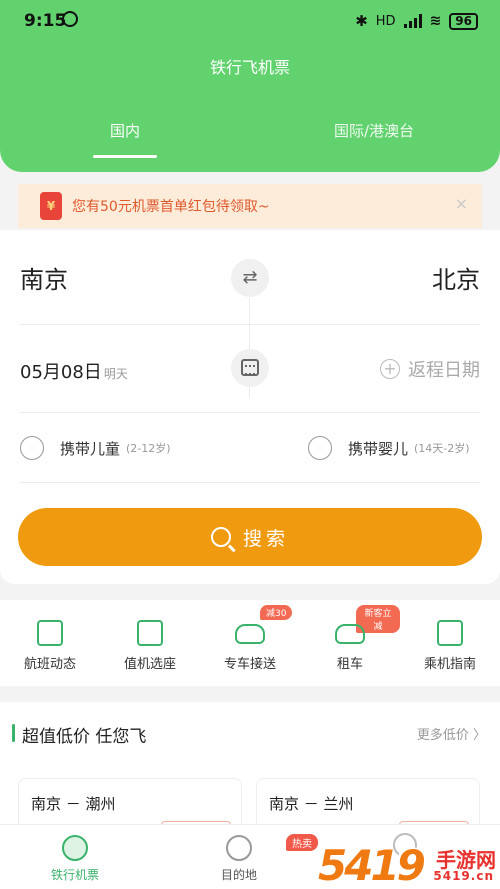 This screenshot has width=500, height=889. What do you see at coordinates (238, 875) in the screenshot?
I see `nav-label: 目的地` at bounding box center [238, 875].